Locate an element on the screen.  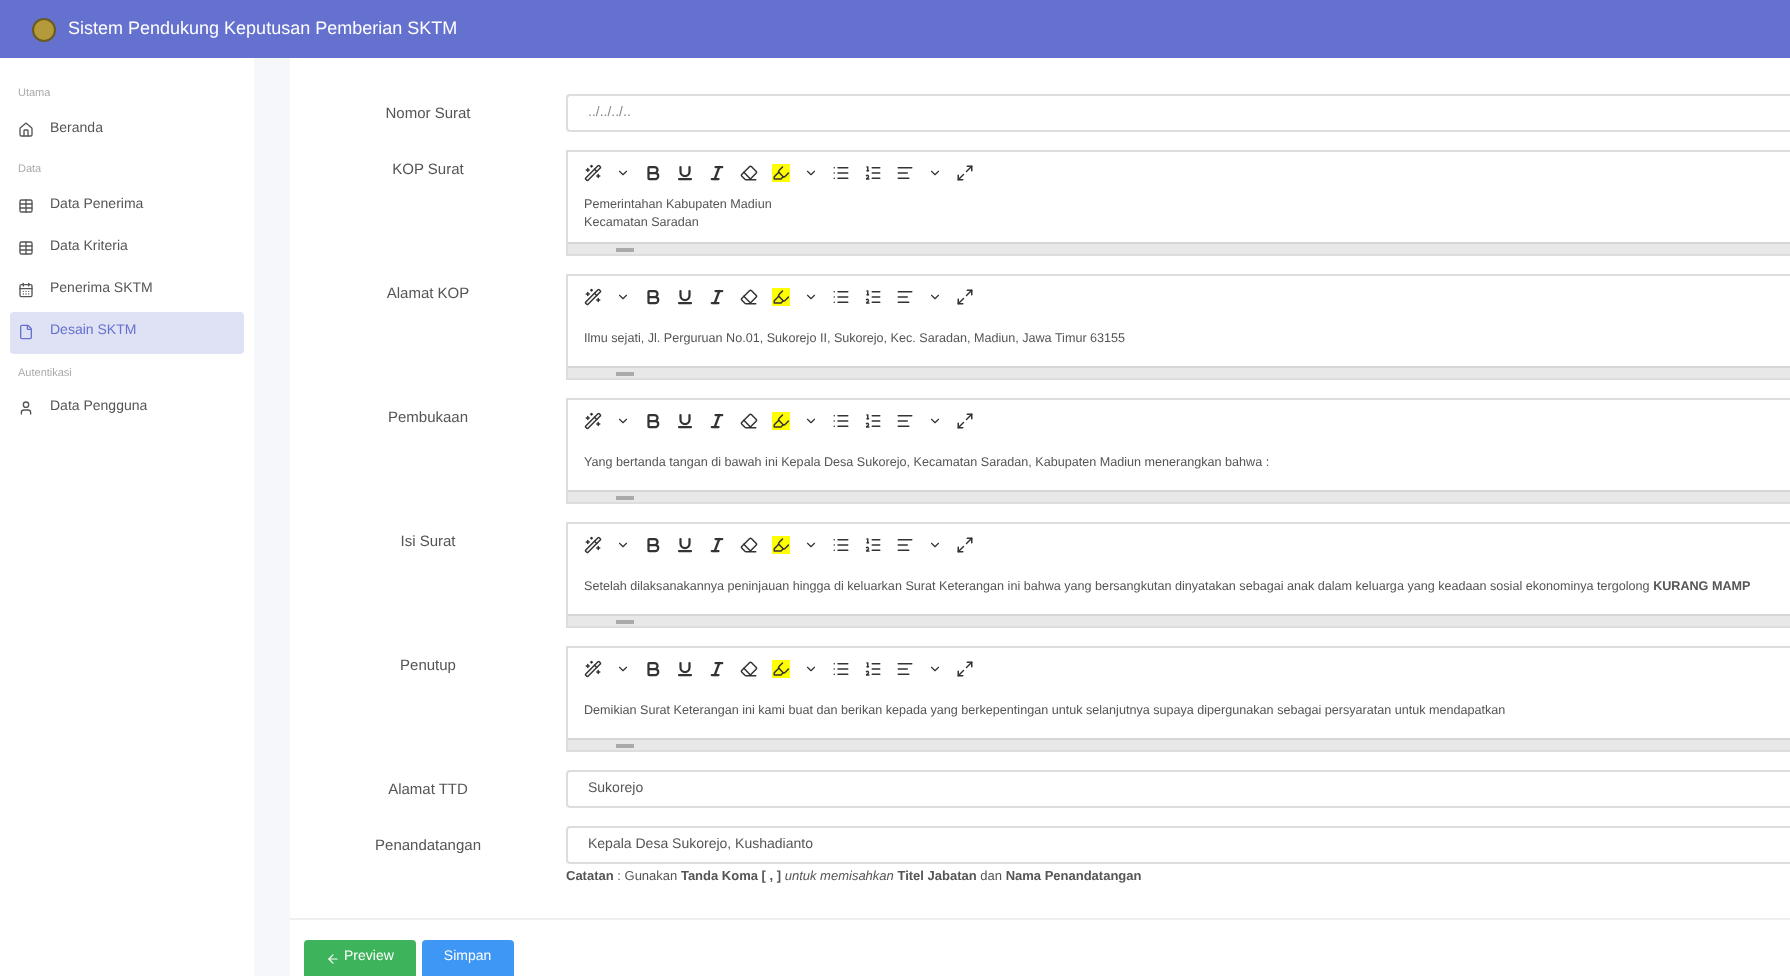
app-title: Sistem Pendukung Keputusan Pemberian SKTM is located at coordinates (263, 28).